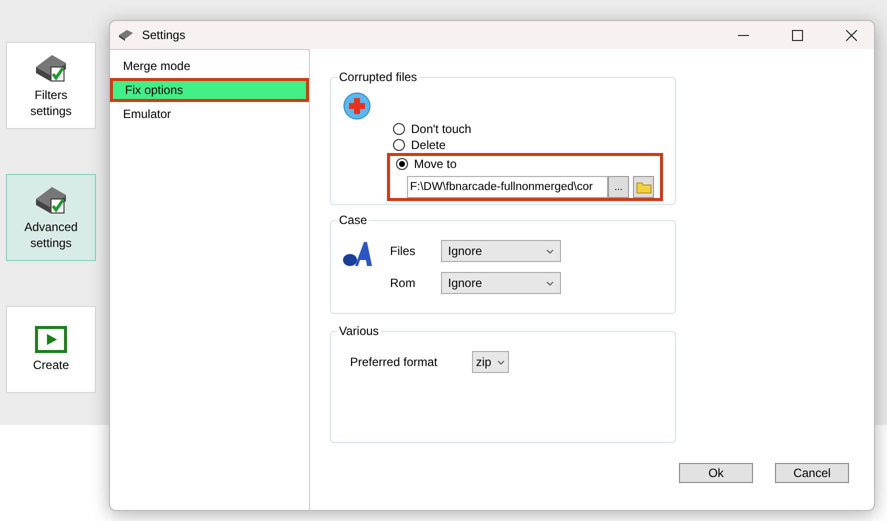 The width and height of the screenshot is (887, 521). Describe the element at coordinates (51, 365) in the screenshot. I see `tile-label: Create` at that location.